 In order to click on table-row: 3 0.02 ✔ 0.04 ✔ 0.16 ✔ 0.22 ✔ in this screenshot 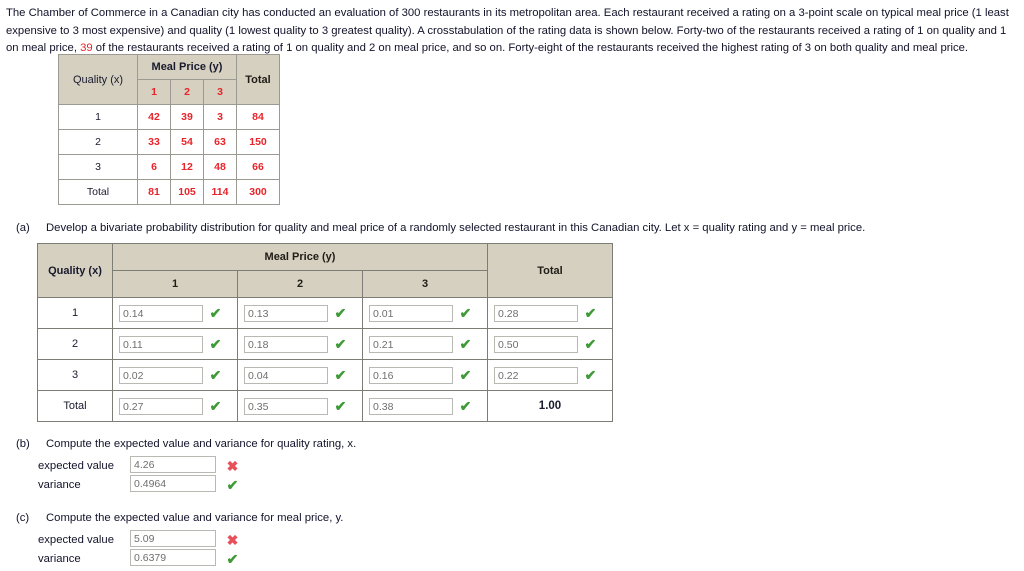, I will do `click(325, 375)`.